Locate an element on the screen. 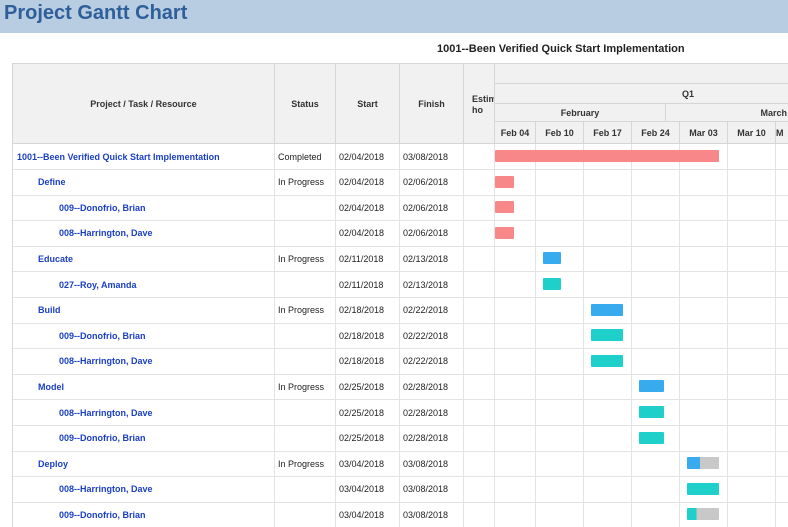 Image resolution: width=788 pixels, height=527 pixels. week-header-3: Feb 24 is located at coordinates (656, 133).